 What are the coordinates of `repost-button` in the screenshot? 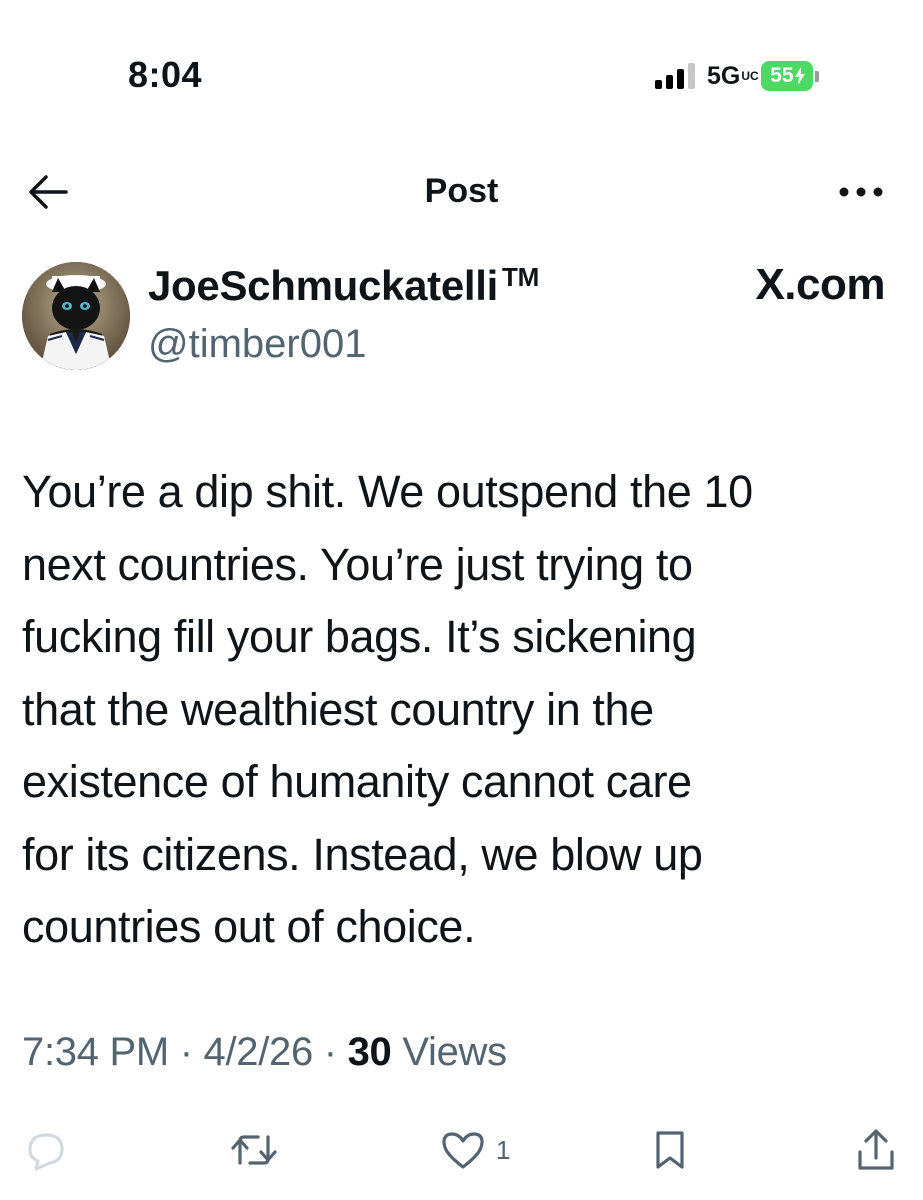 It's located at (254, 1150).